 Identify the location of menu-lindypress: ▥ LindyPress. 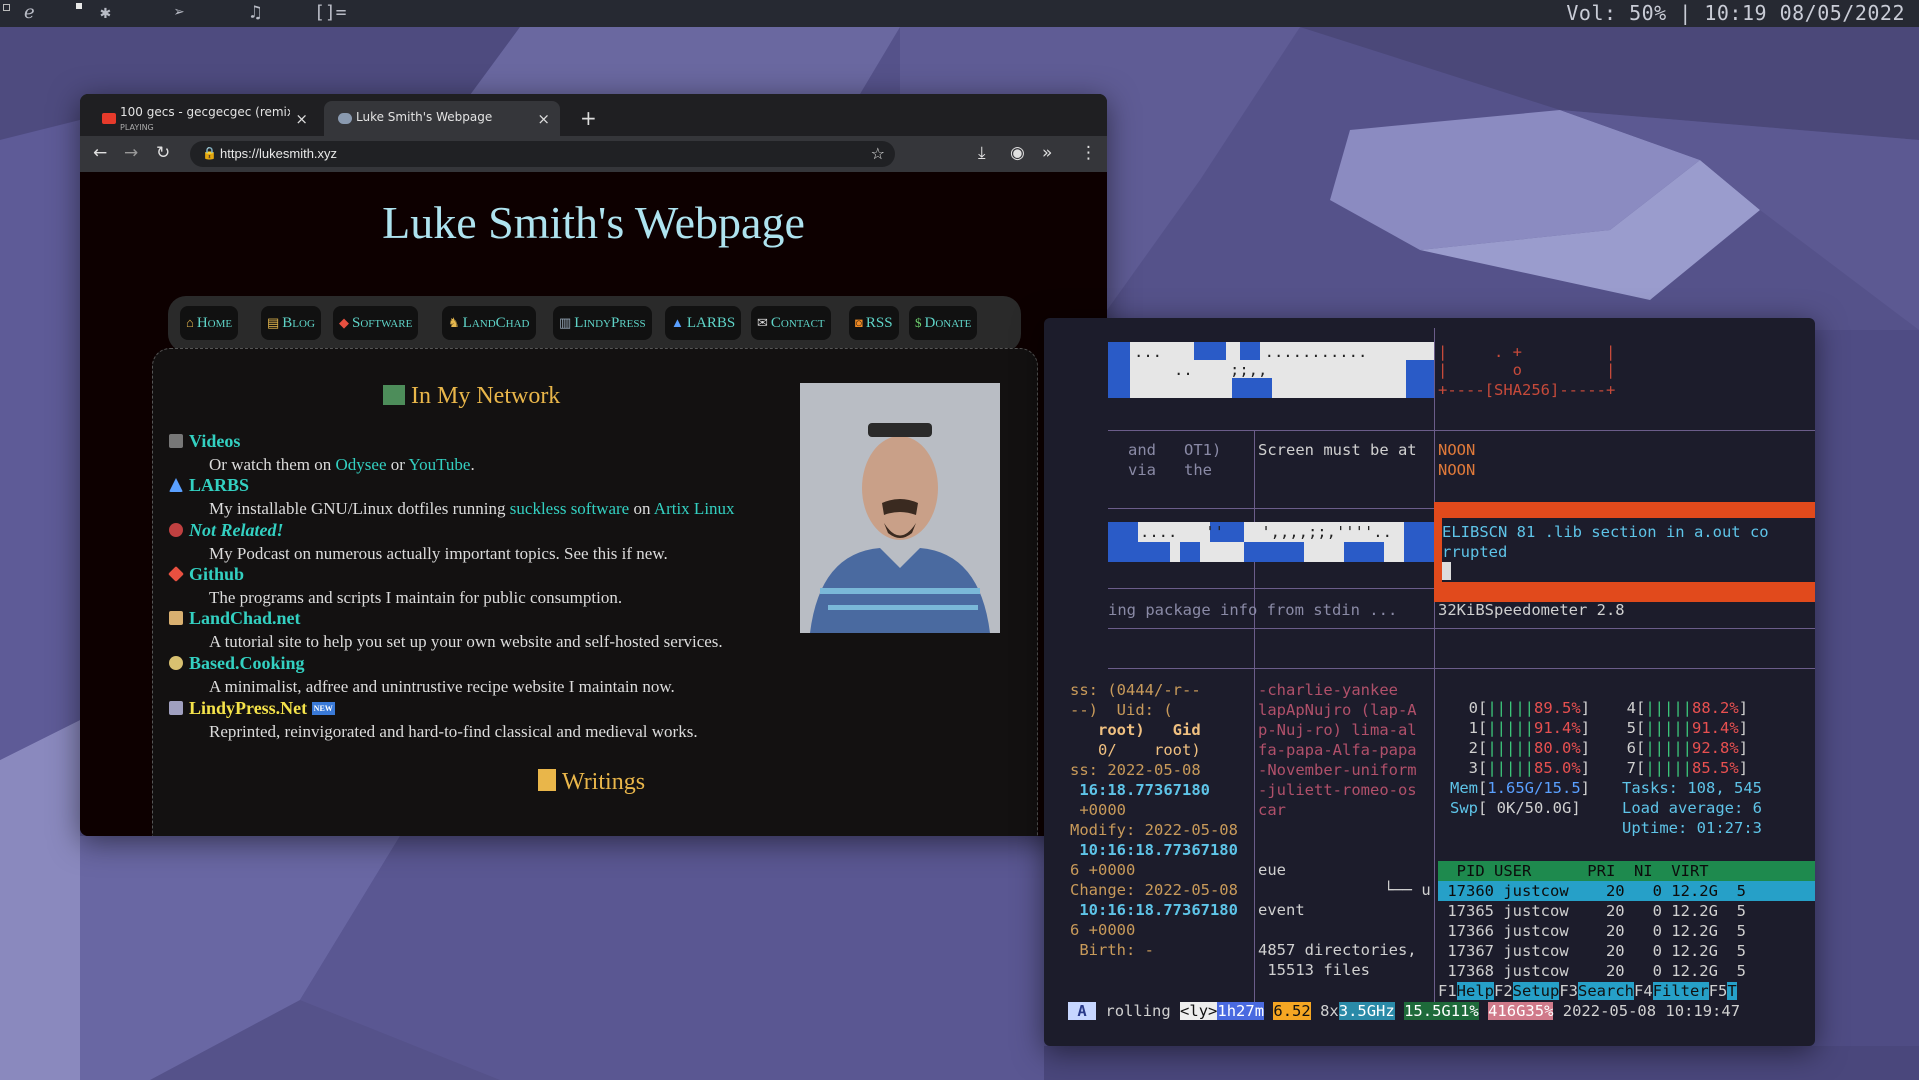
(602, 323).